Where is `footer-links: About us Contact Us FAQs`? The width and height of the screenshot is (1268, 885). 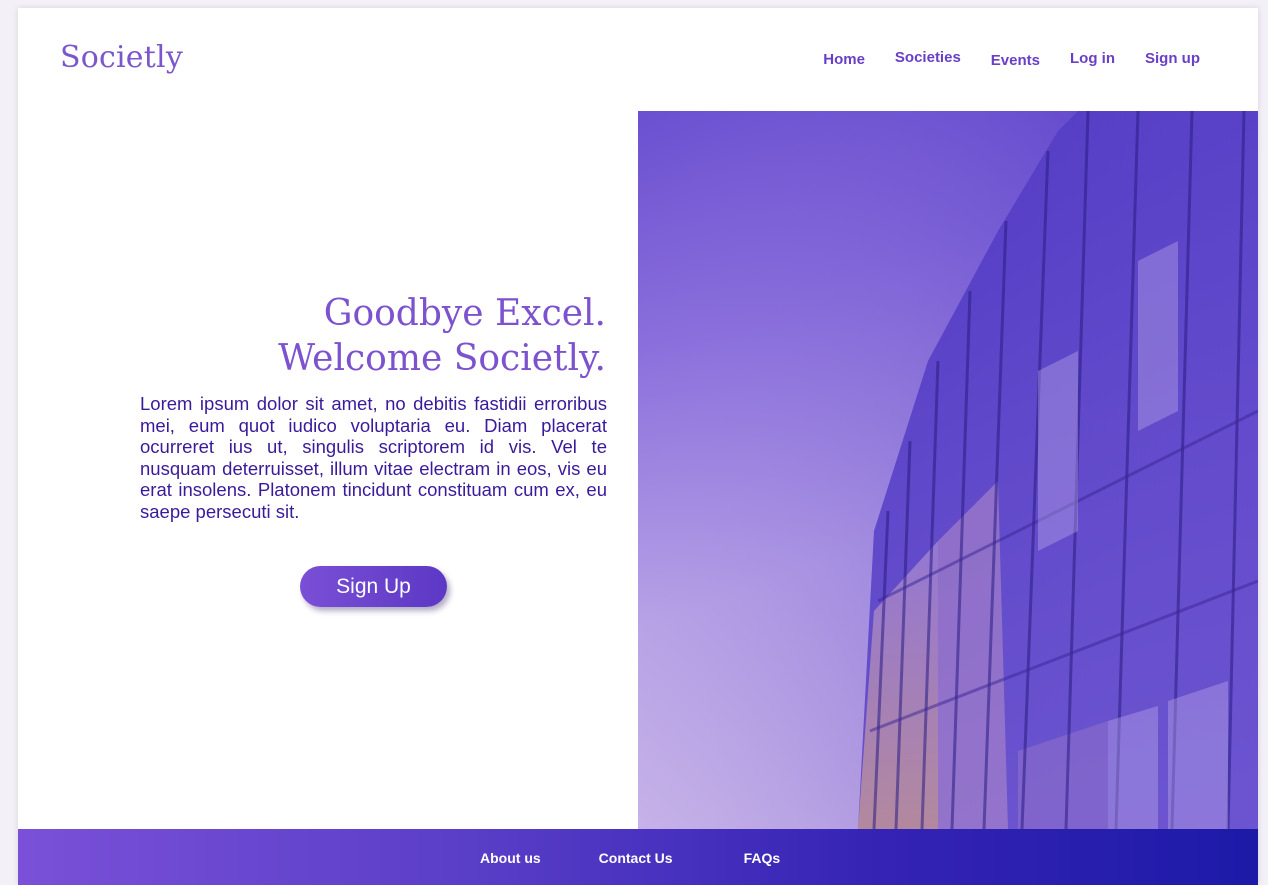
footer-links: About us Contact Us FAQs is located at coordinates (630, 858).